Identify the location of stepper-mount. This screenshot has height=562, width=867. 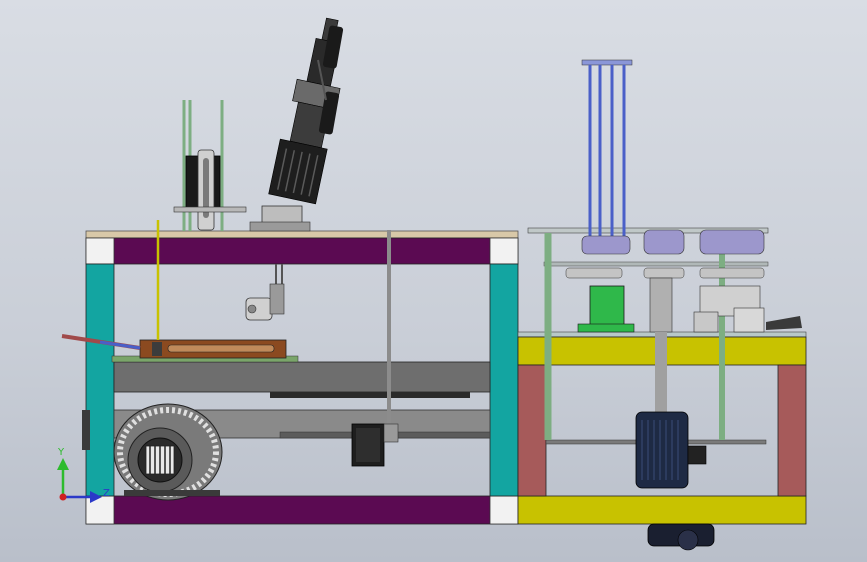
(391, 433).